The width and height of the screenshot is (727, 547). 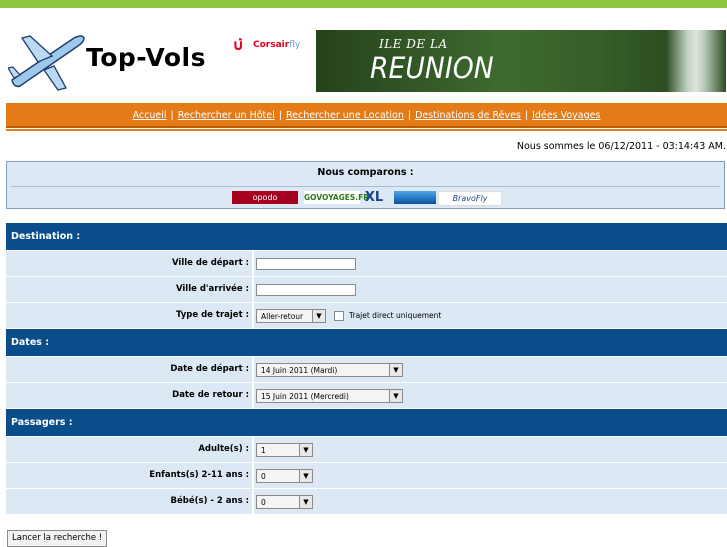 What do you see at coordinates (415, 197) in the screenshot?
I see `blue-partner-logo` at bounding box center [415, 197].